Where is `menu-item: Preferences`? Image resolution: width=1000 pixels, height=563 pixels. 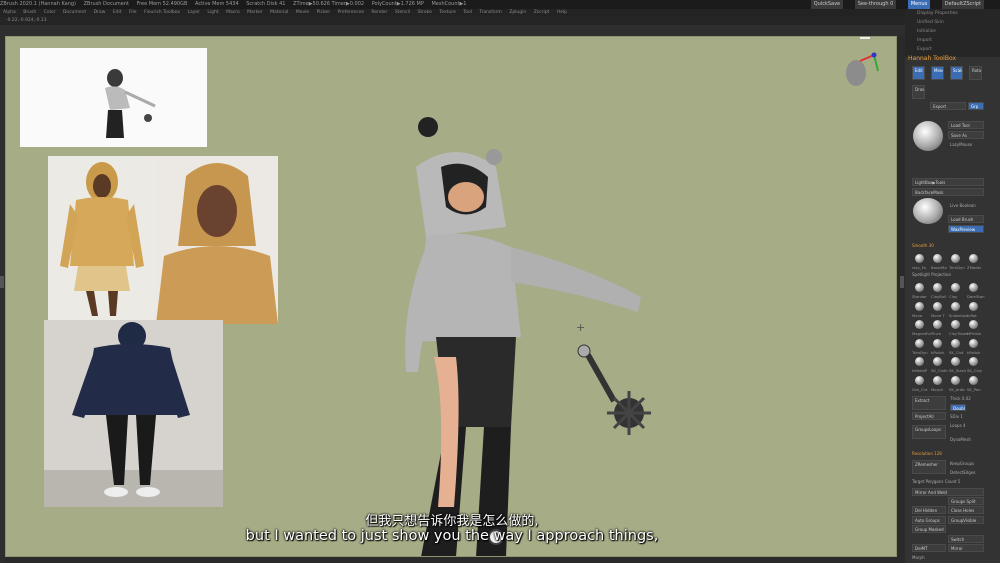 menu-item: Preferences is located at coordinates (350, 12).